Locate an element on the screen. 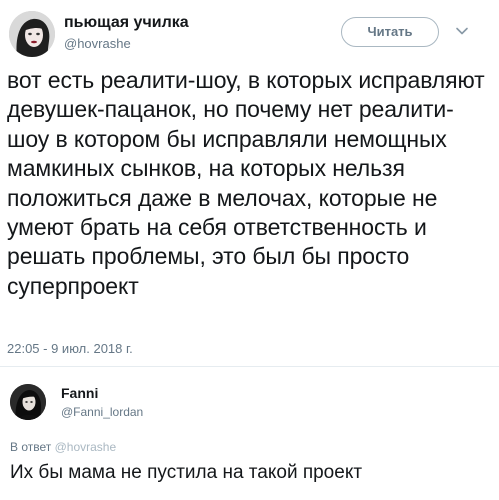  author-avatar is located at coordinates (32, 34).